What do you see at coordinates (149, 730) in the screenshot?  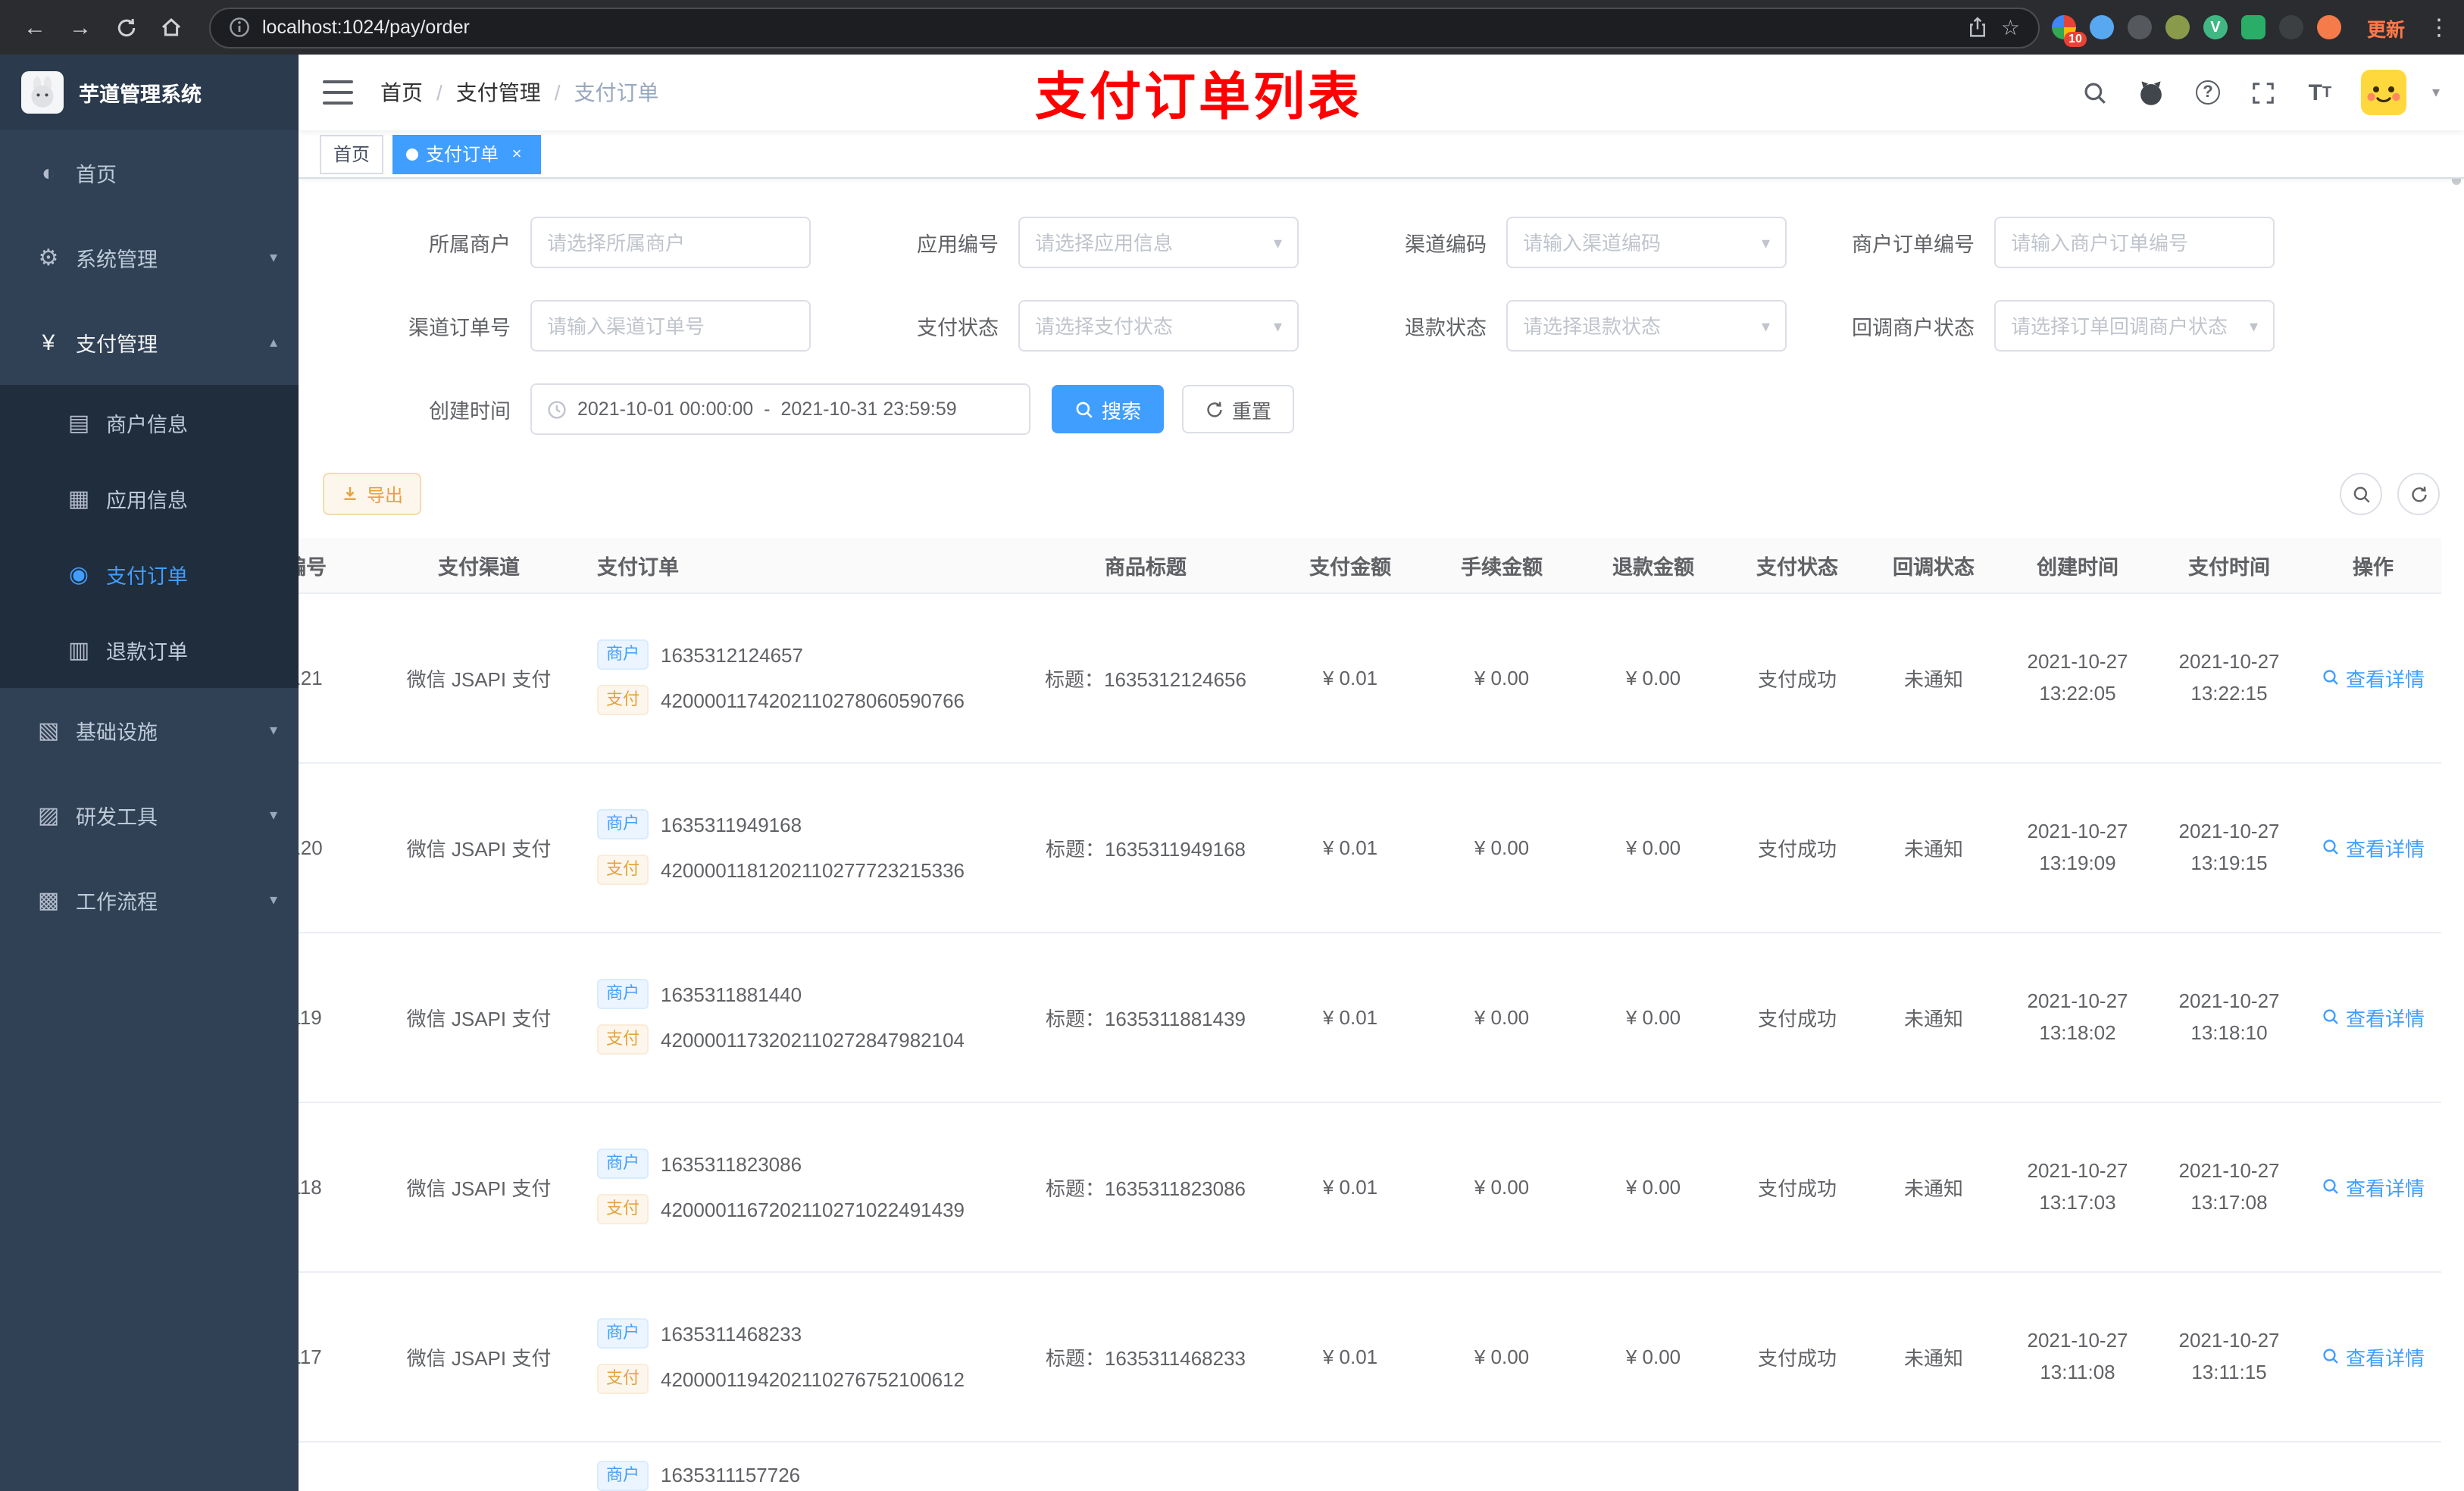 I see `sidebar-item-infra: ▧ 基础设施 ▾` at bounding box center [149, 730].